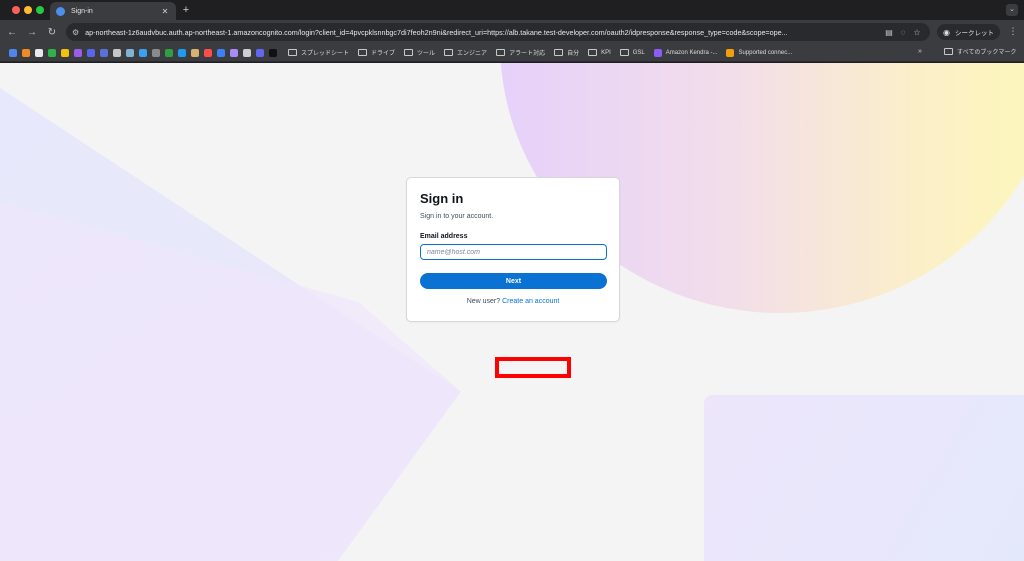  What do you see at coordinates (457, 216) in the screenshot?
I see `signin-subtitle: Sign in to your account.` at bounding box center [457, 216].